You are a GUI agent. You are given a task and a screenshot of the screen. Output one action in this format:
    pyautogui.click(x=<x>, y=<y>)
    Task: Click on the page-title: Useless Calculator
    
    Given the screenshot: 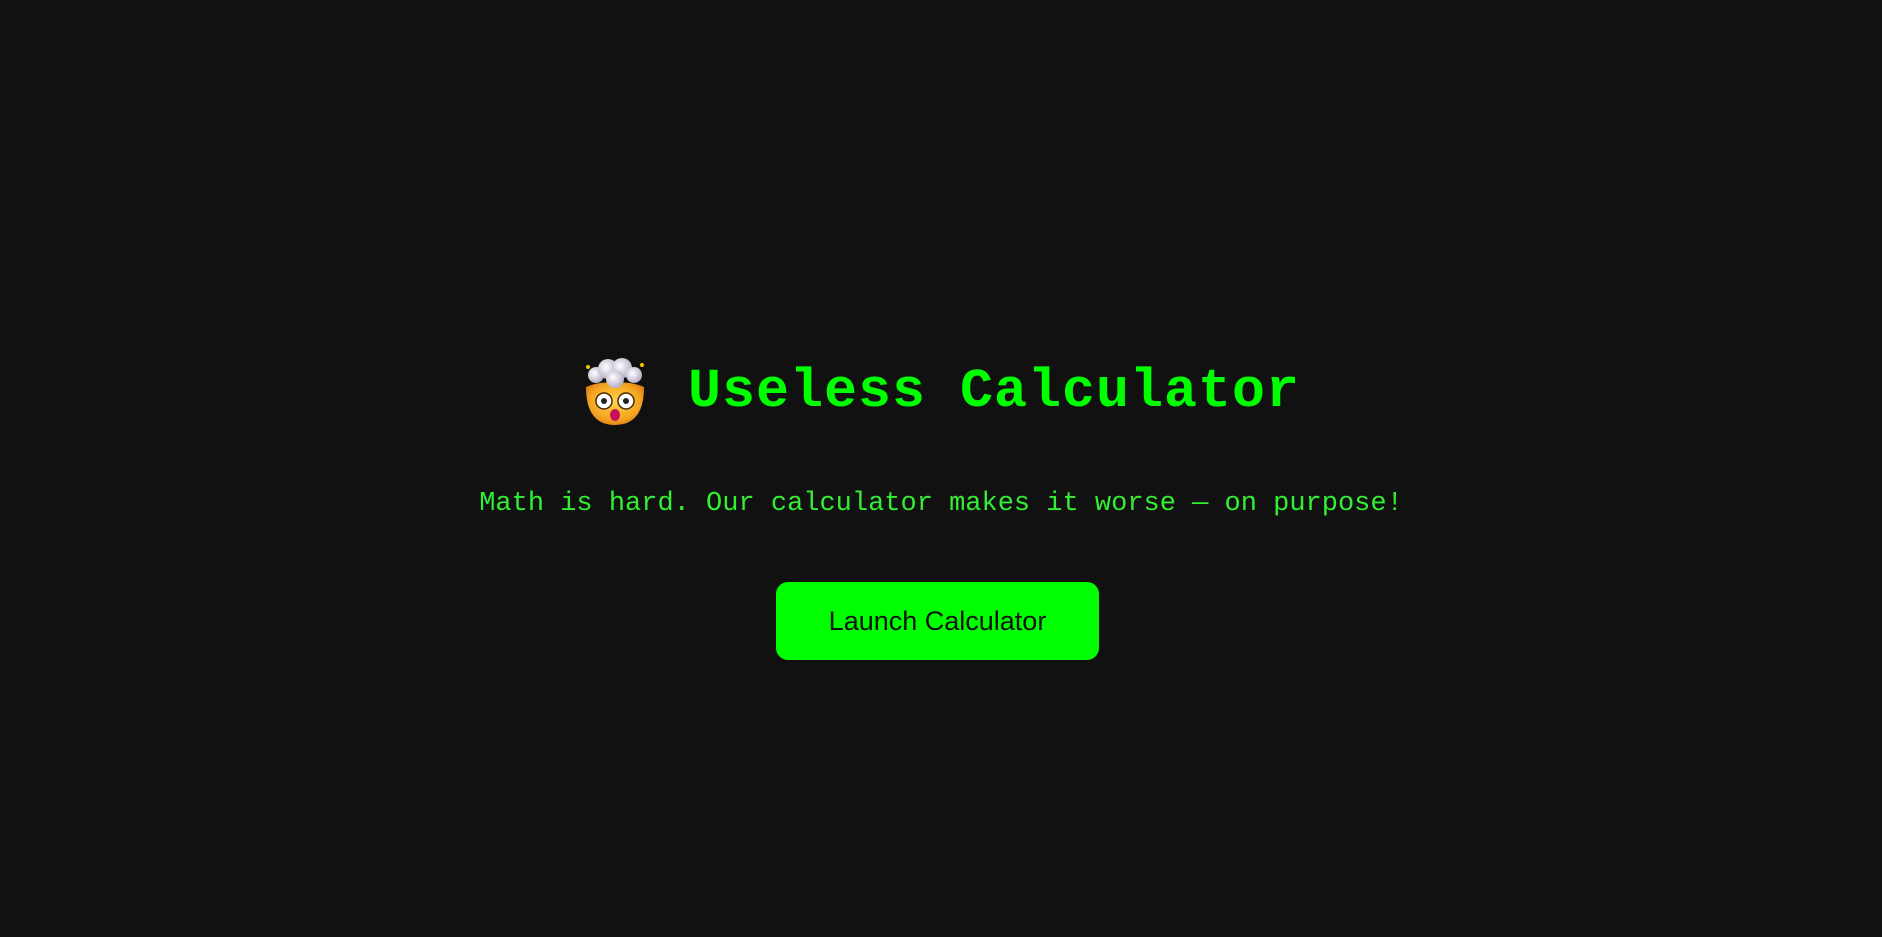 What is the action you would take?
    pyautogui.click(x=994, y=391)
    